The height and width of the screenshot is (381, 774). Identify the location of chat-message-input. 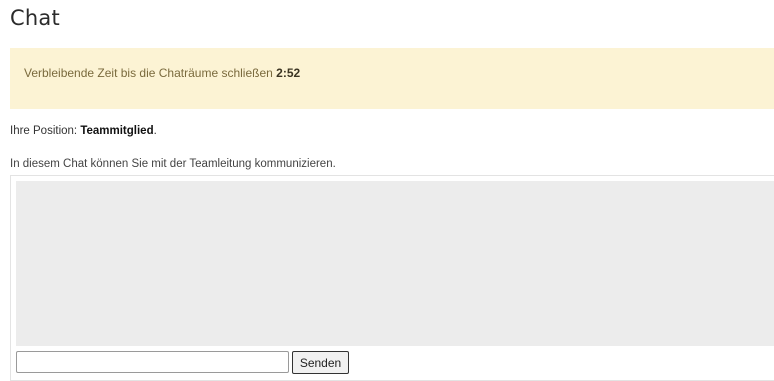
(152, 362).